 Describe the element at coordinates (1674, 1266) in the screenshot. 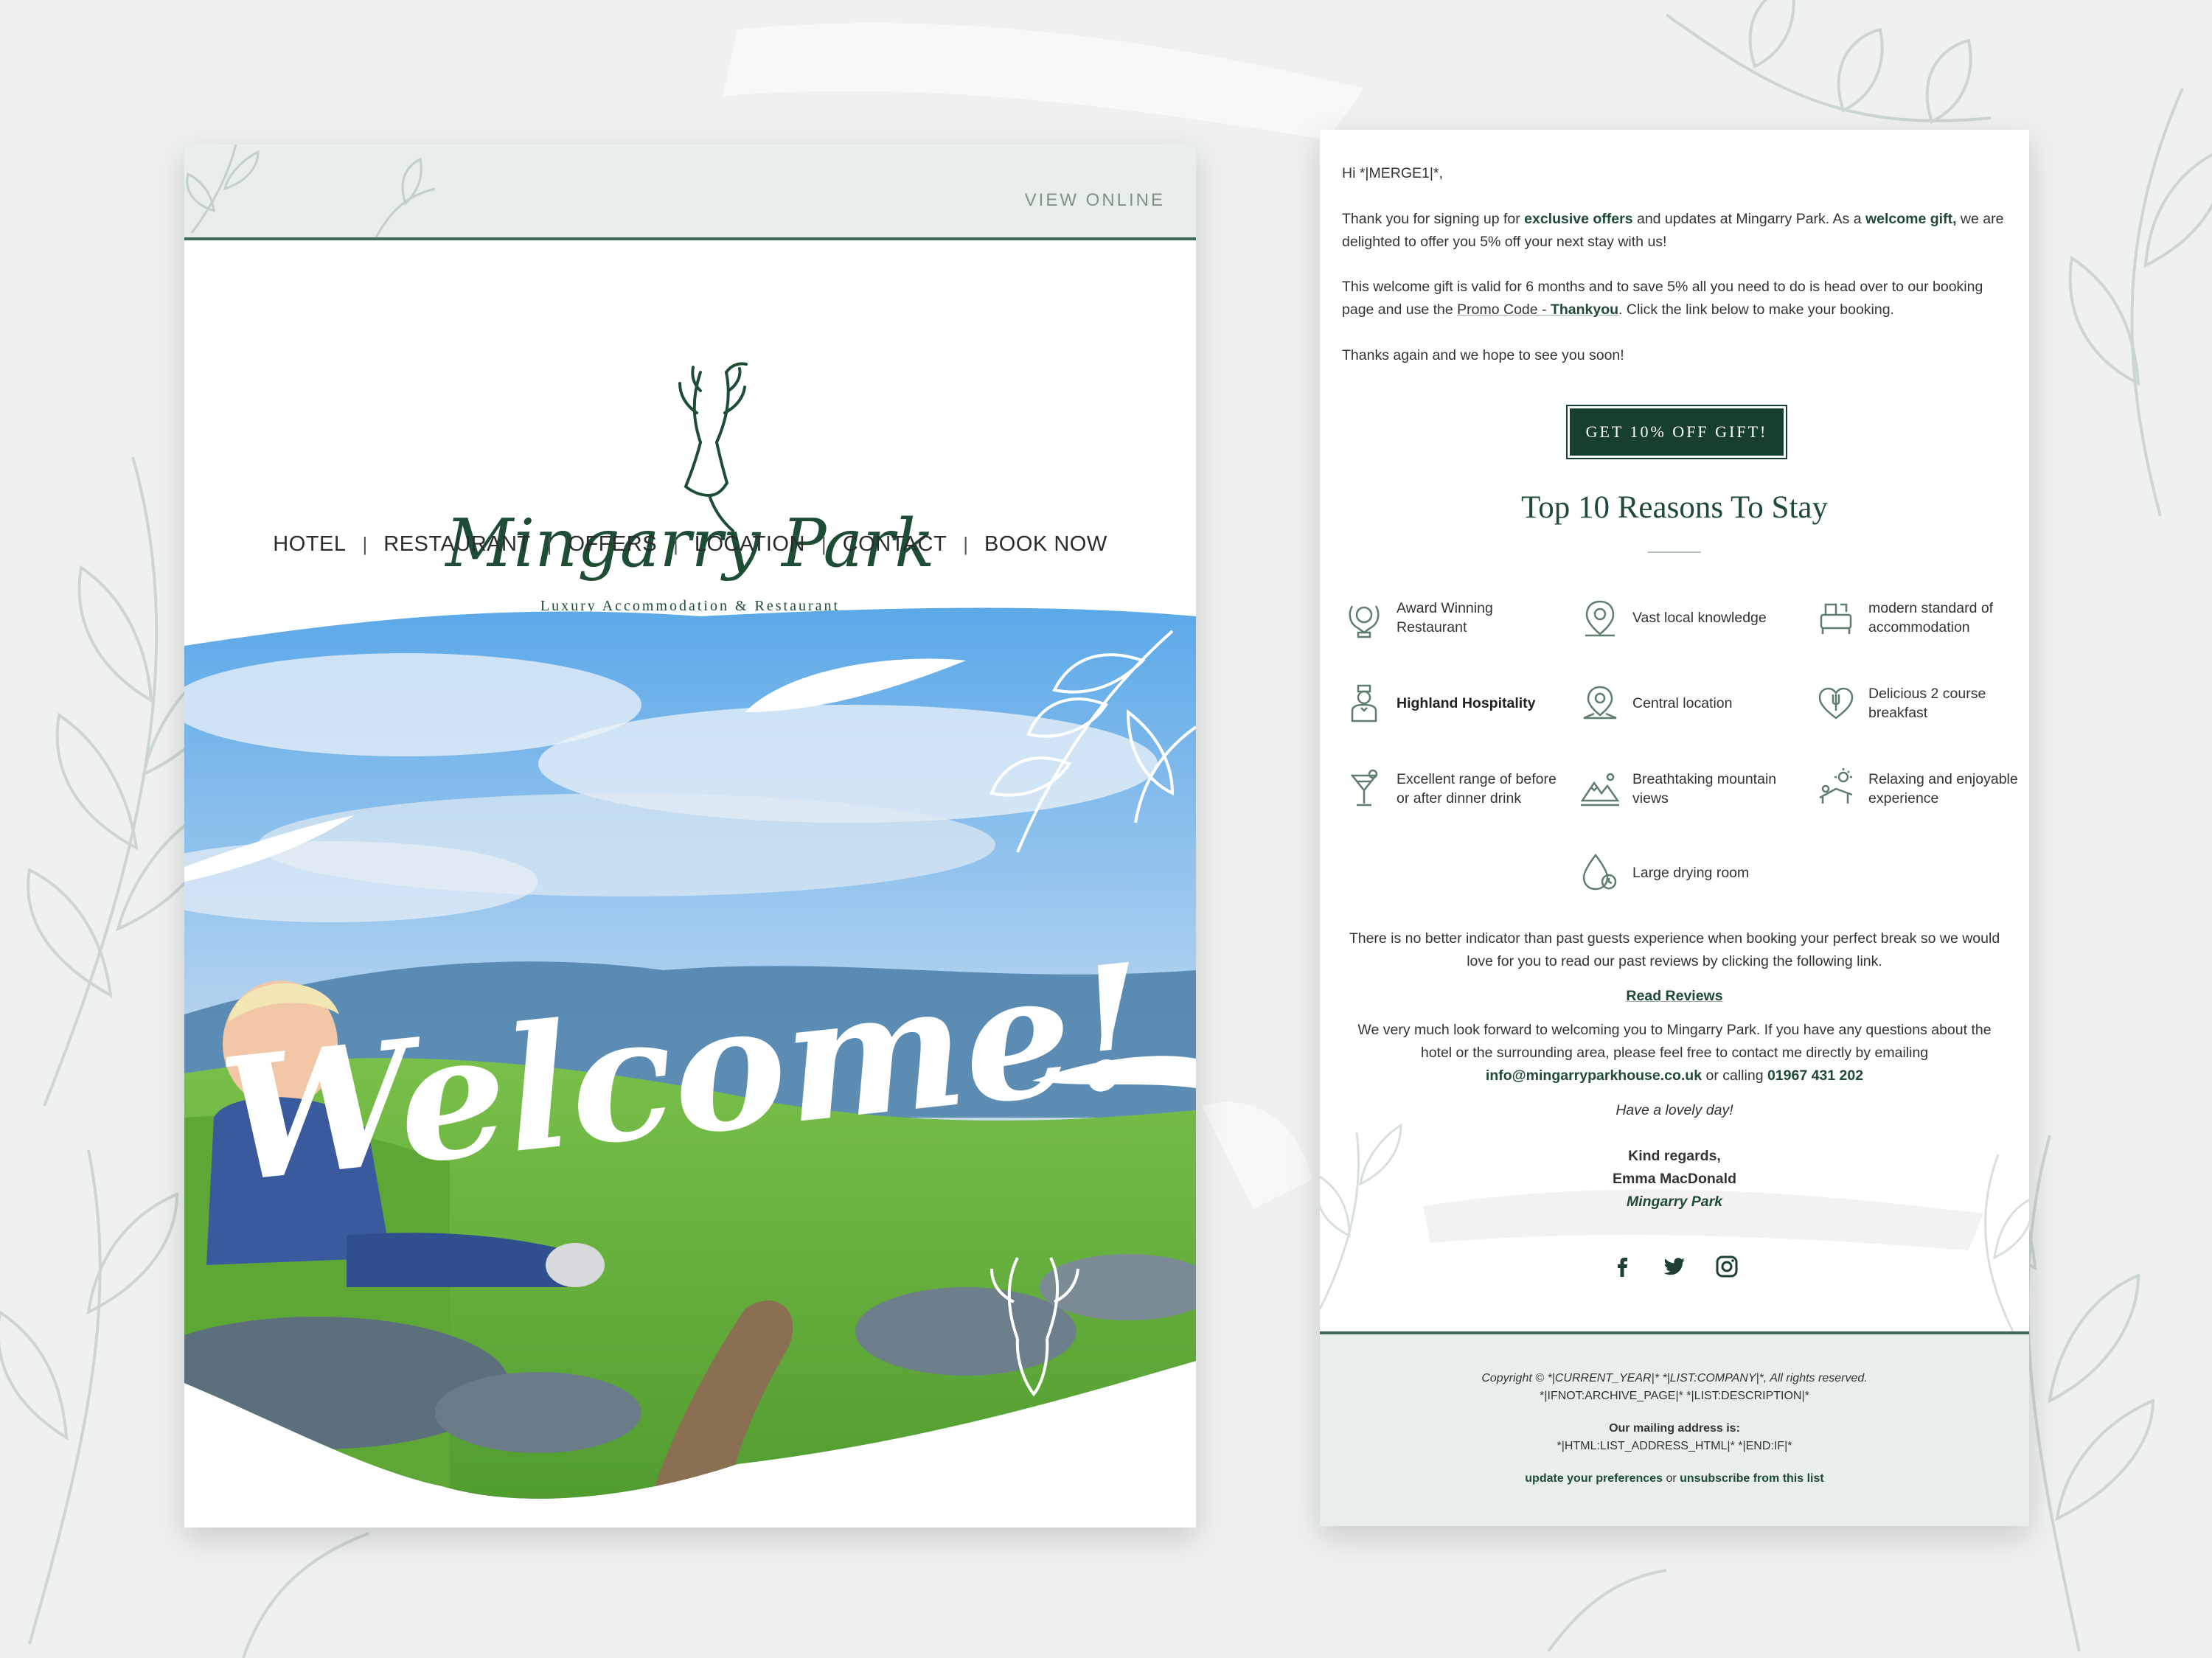

I see `twitter-icon` at that location.